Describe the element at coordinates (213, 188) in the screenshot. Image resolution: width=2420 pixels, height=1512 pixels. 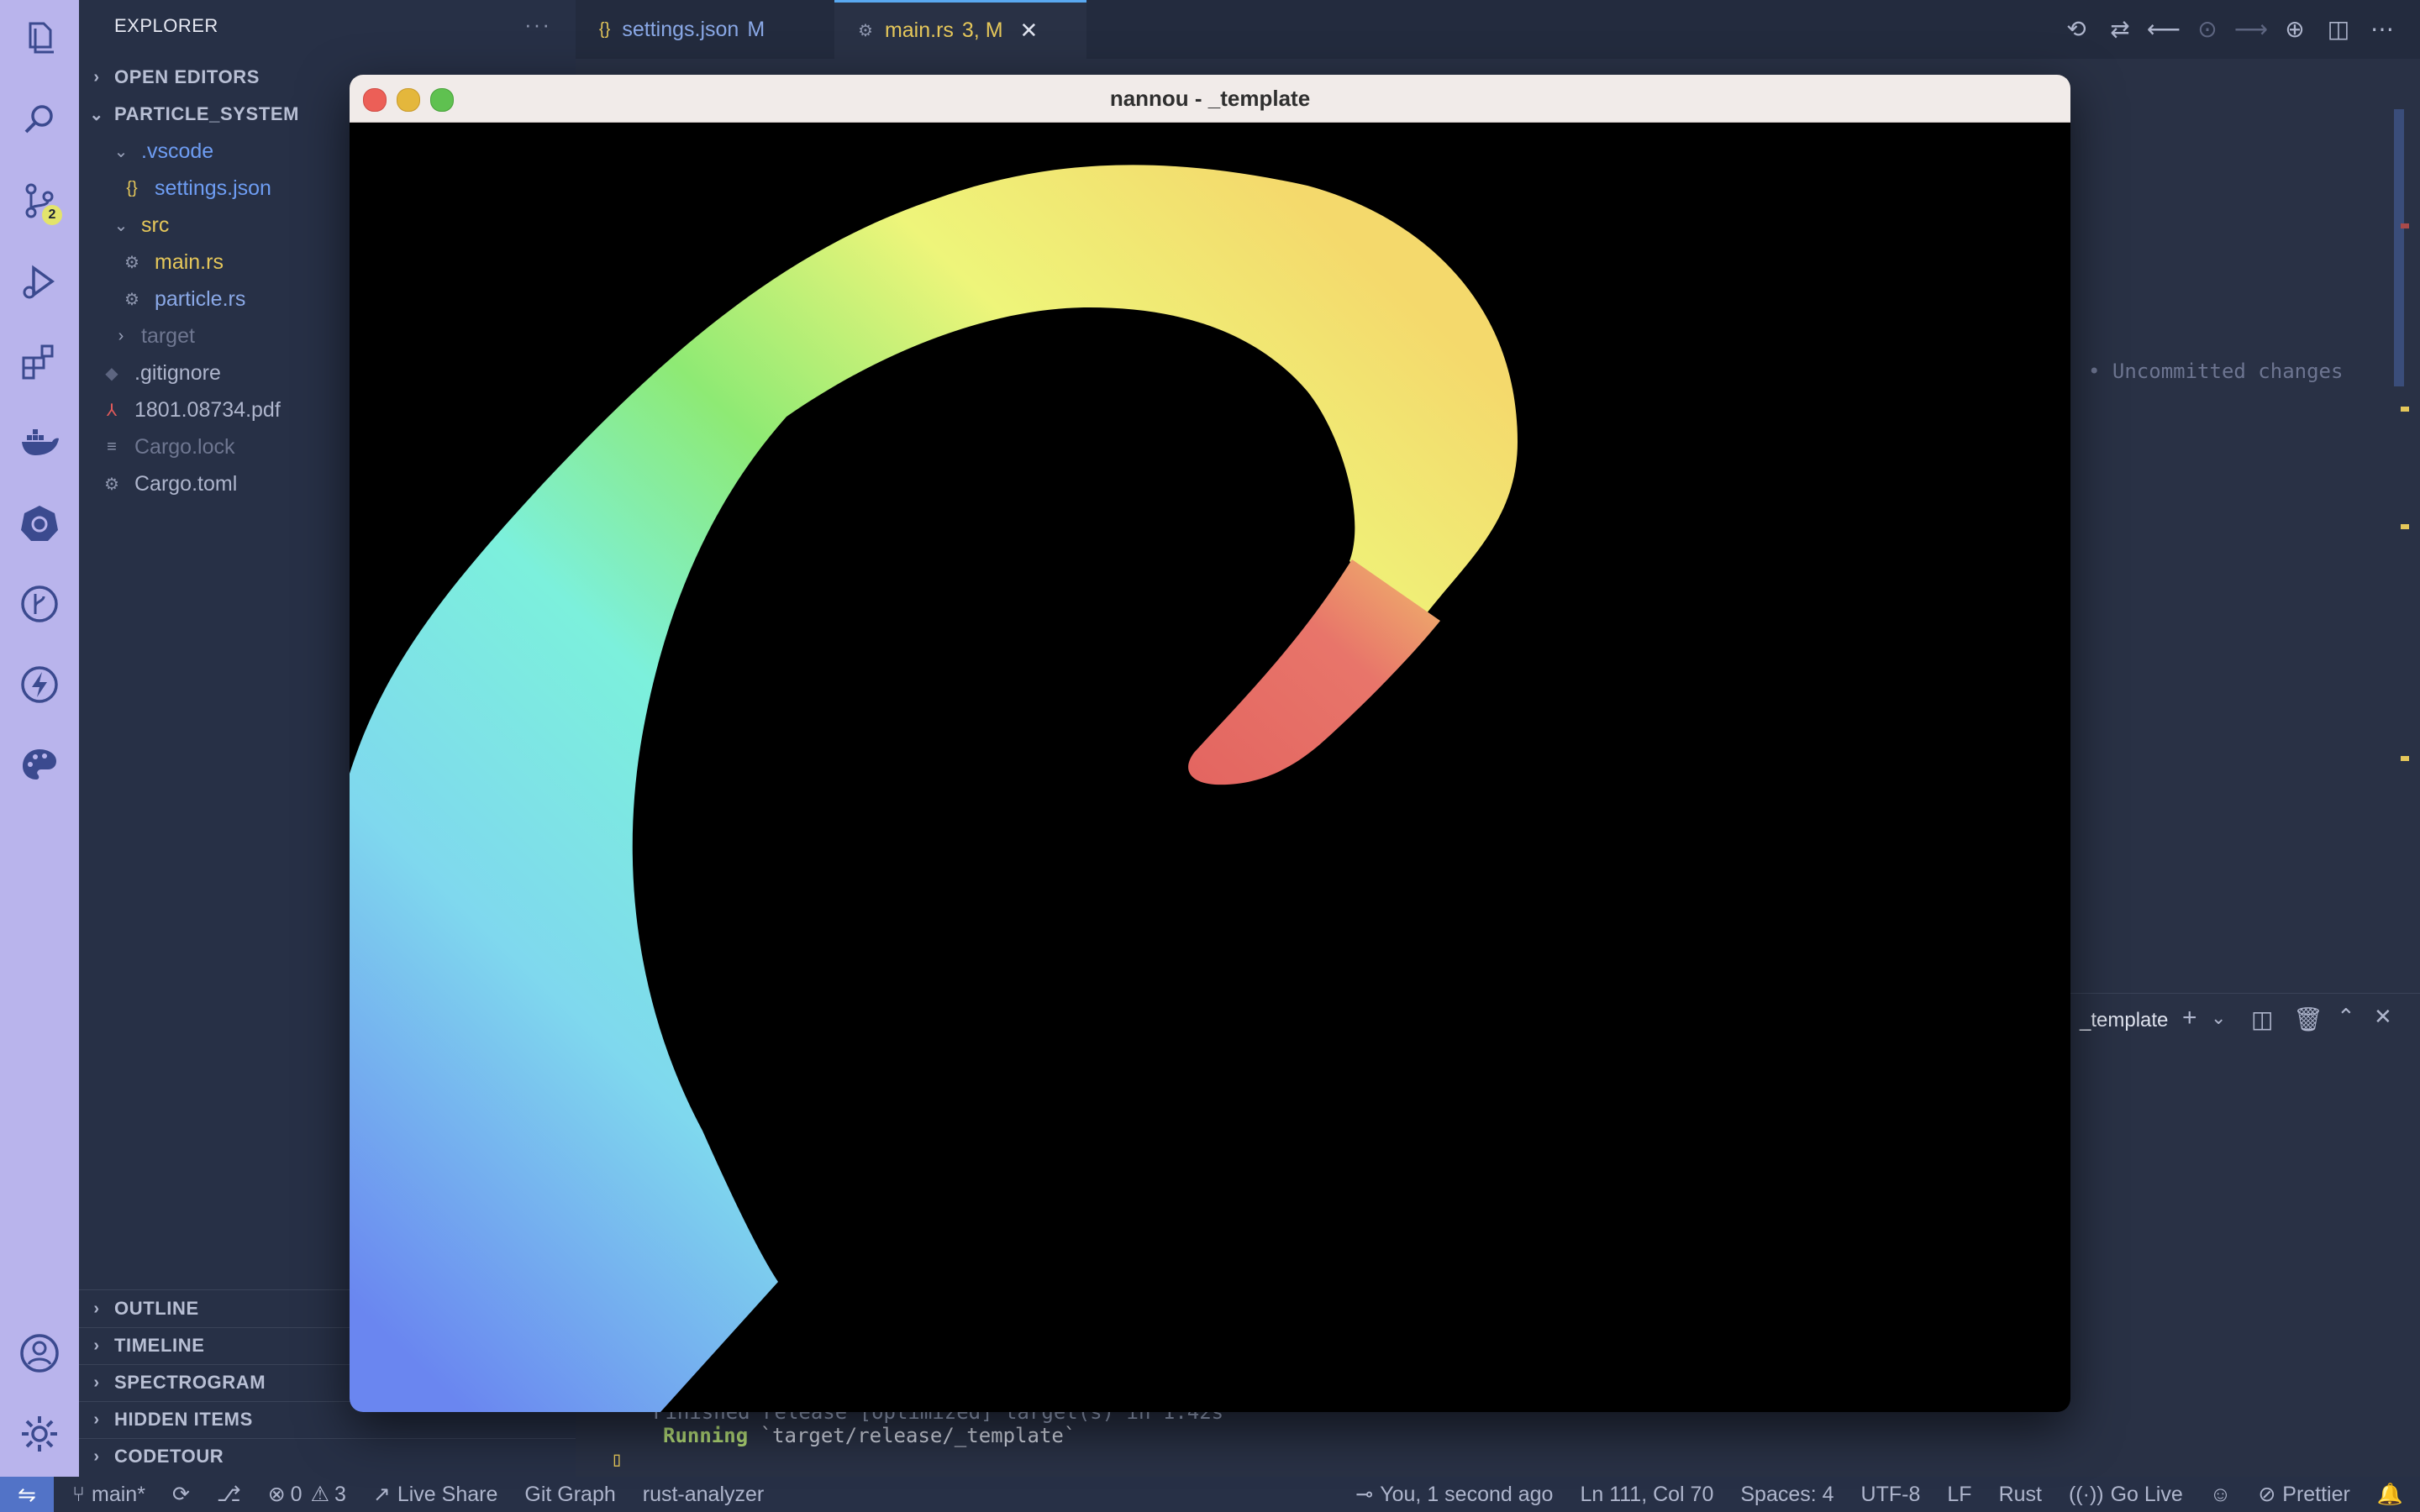
I see `tree-label: settings.json` at that location.